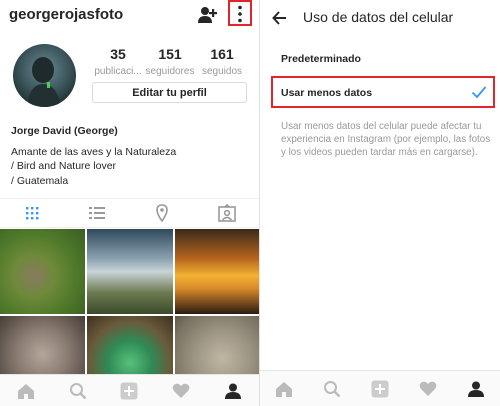  I want to click on stat-value: 35, so click(118, 54).